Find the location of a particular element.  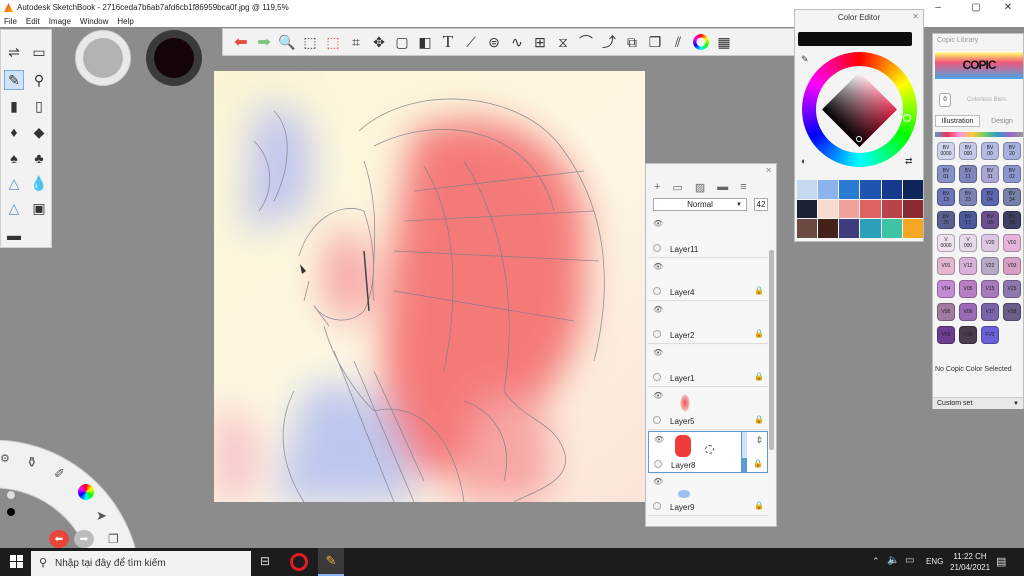

secondary-color-swatch is located at coordinates (174, 58).